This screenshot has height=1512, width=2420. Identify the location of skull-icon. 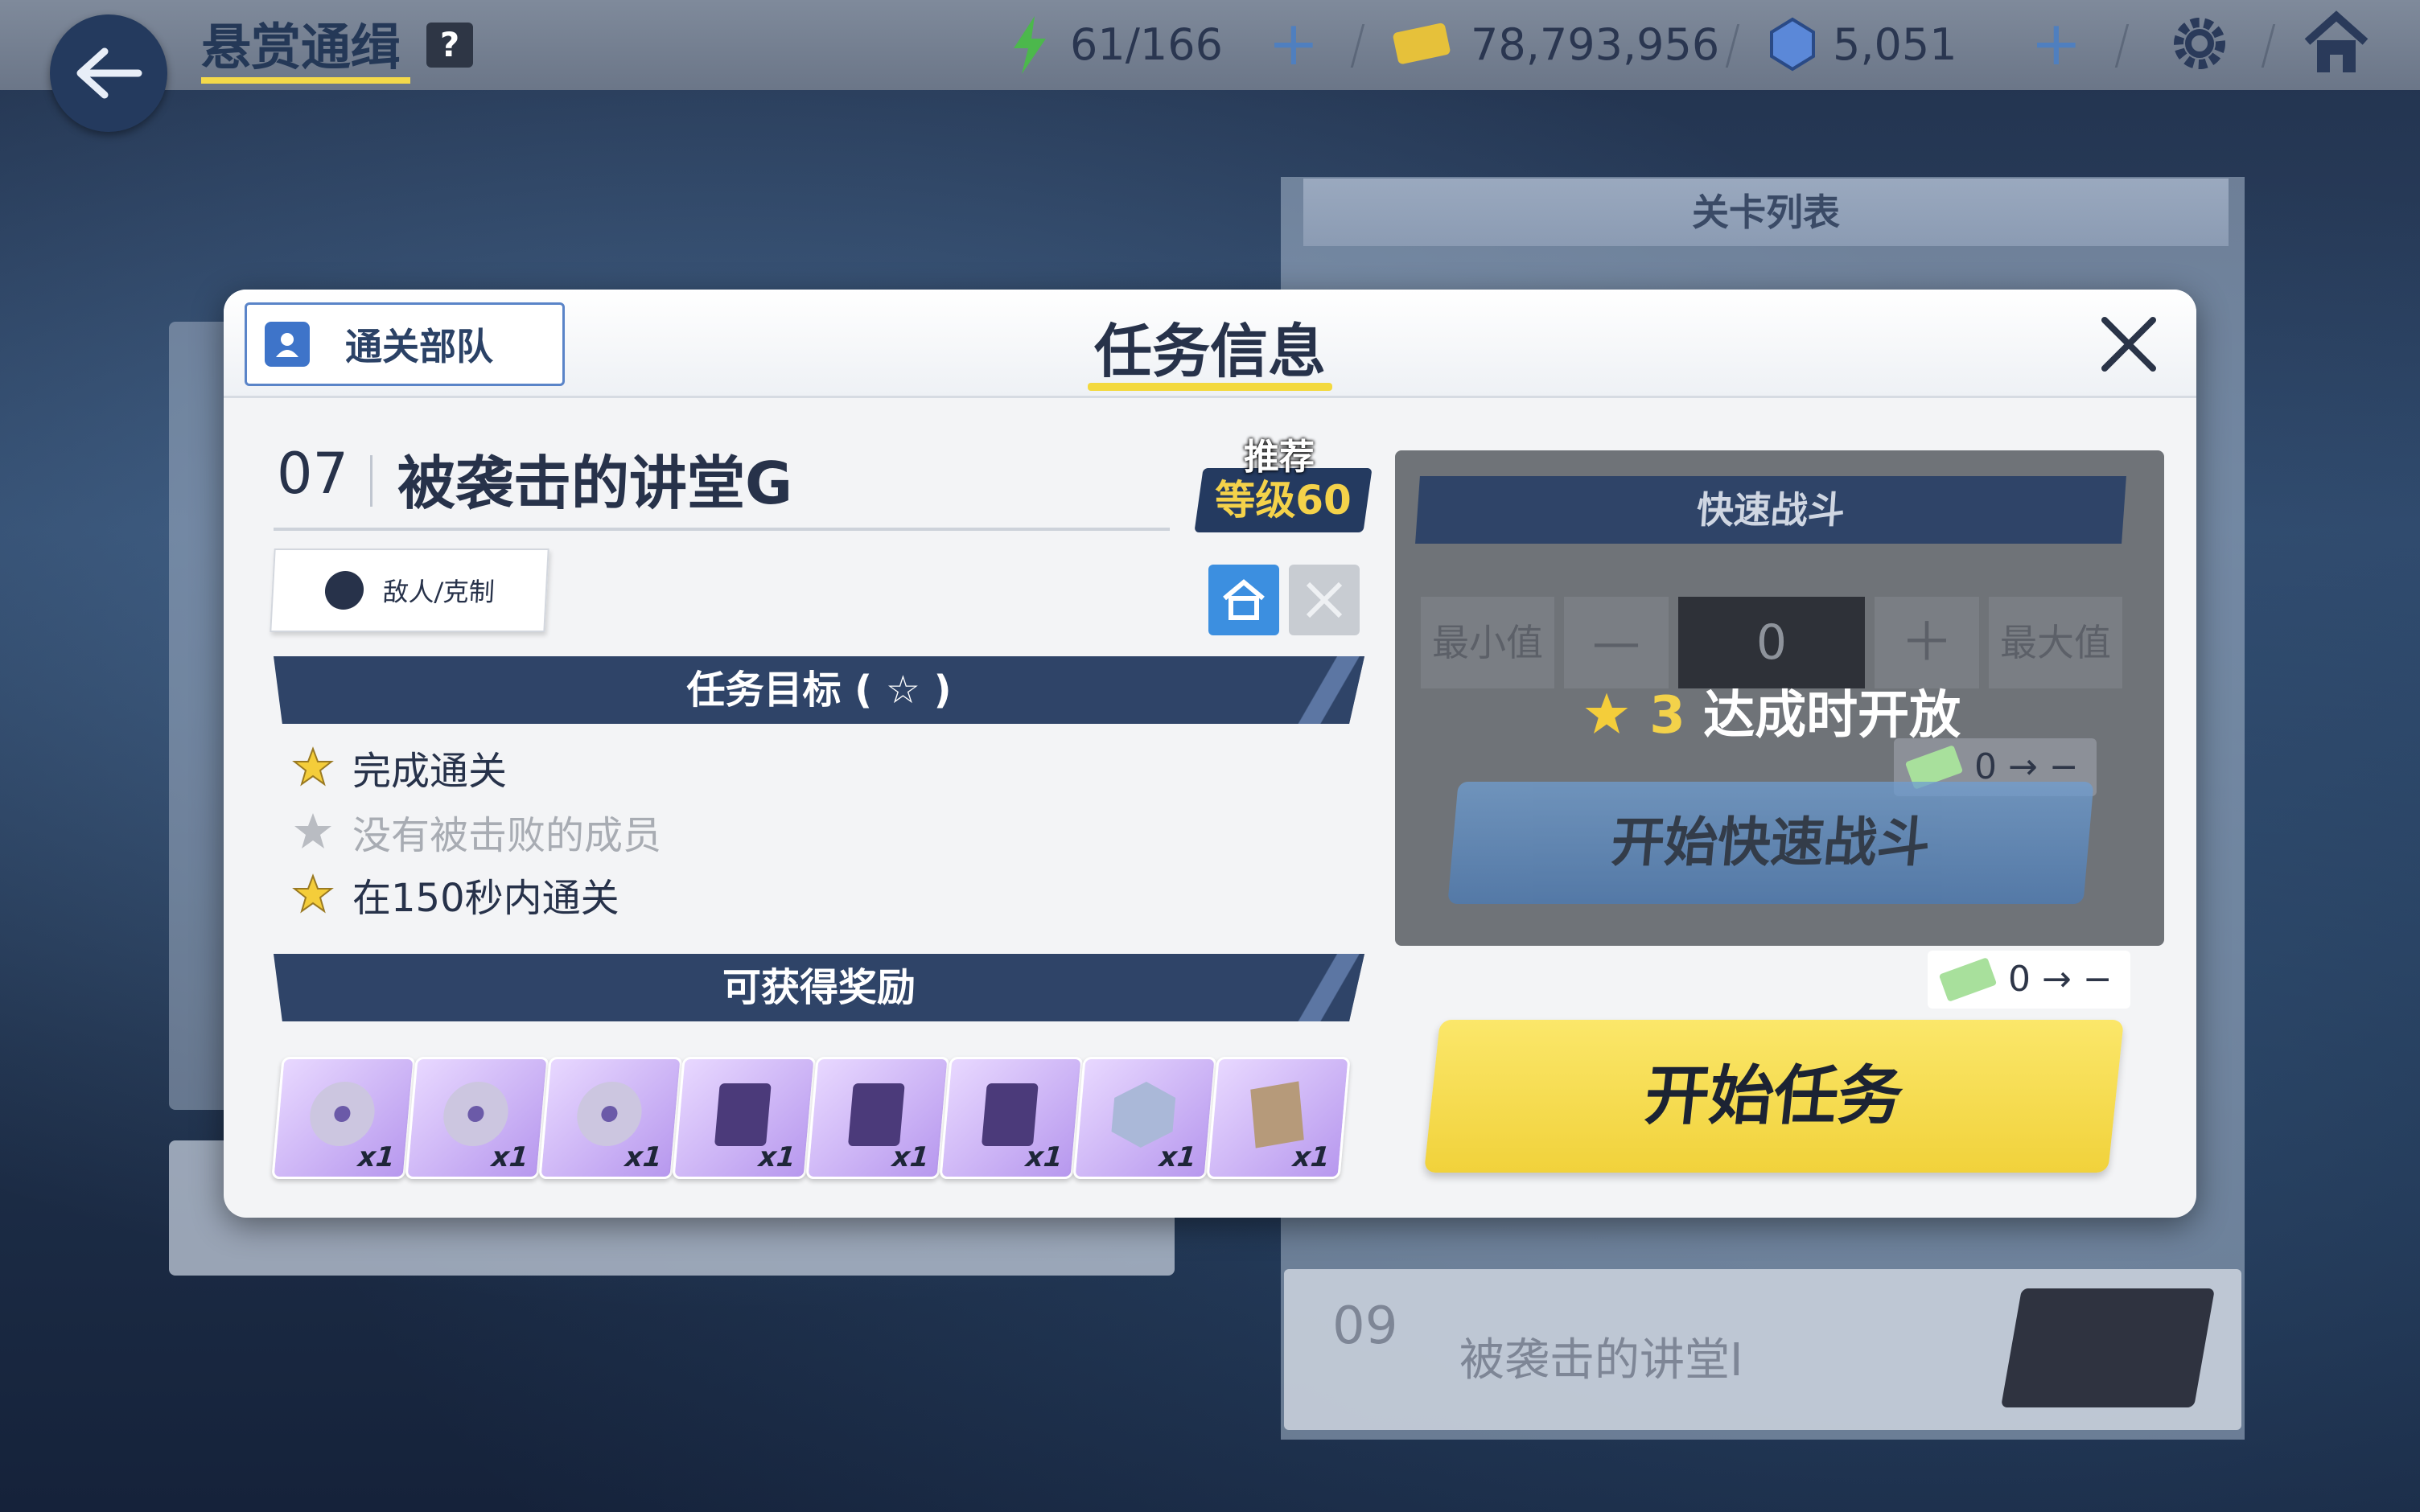
(344, 591).